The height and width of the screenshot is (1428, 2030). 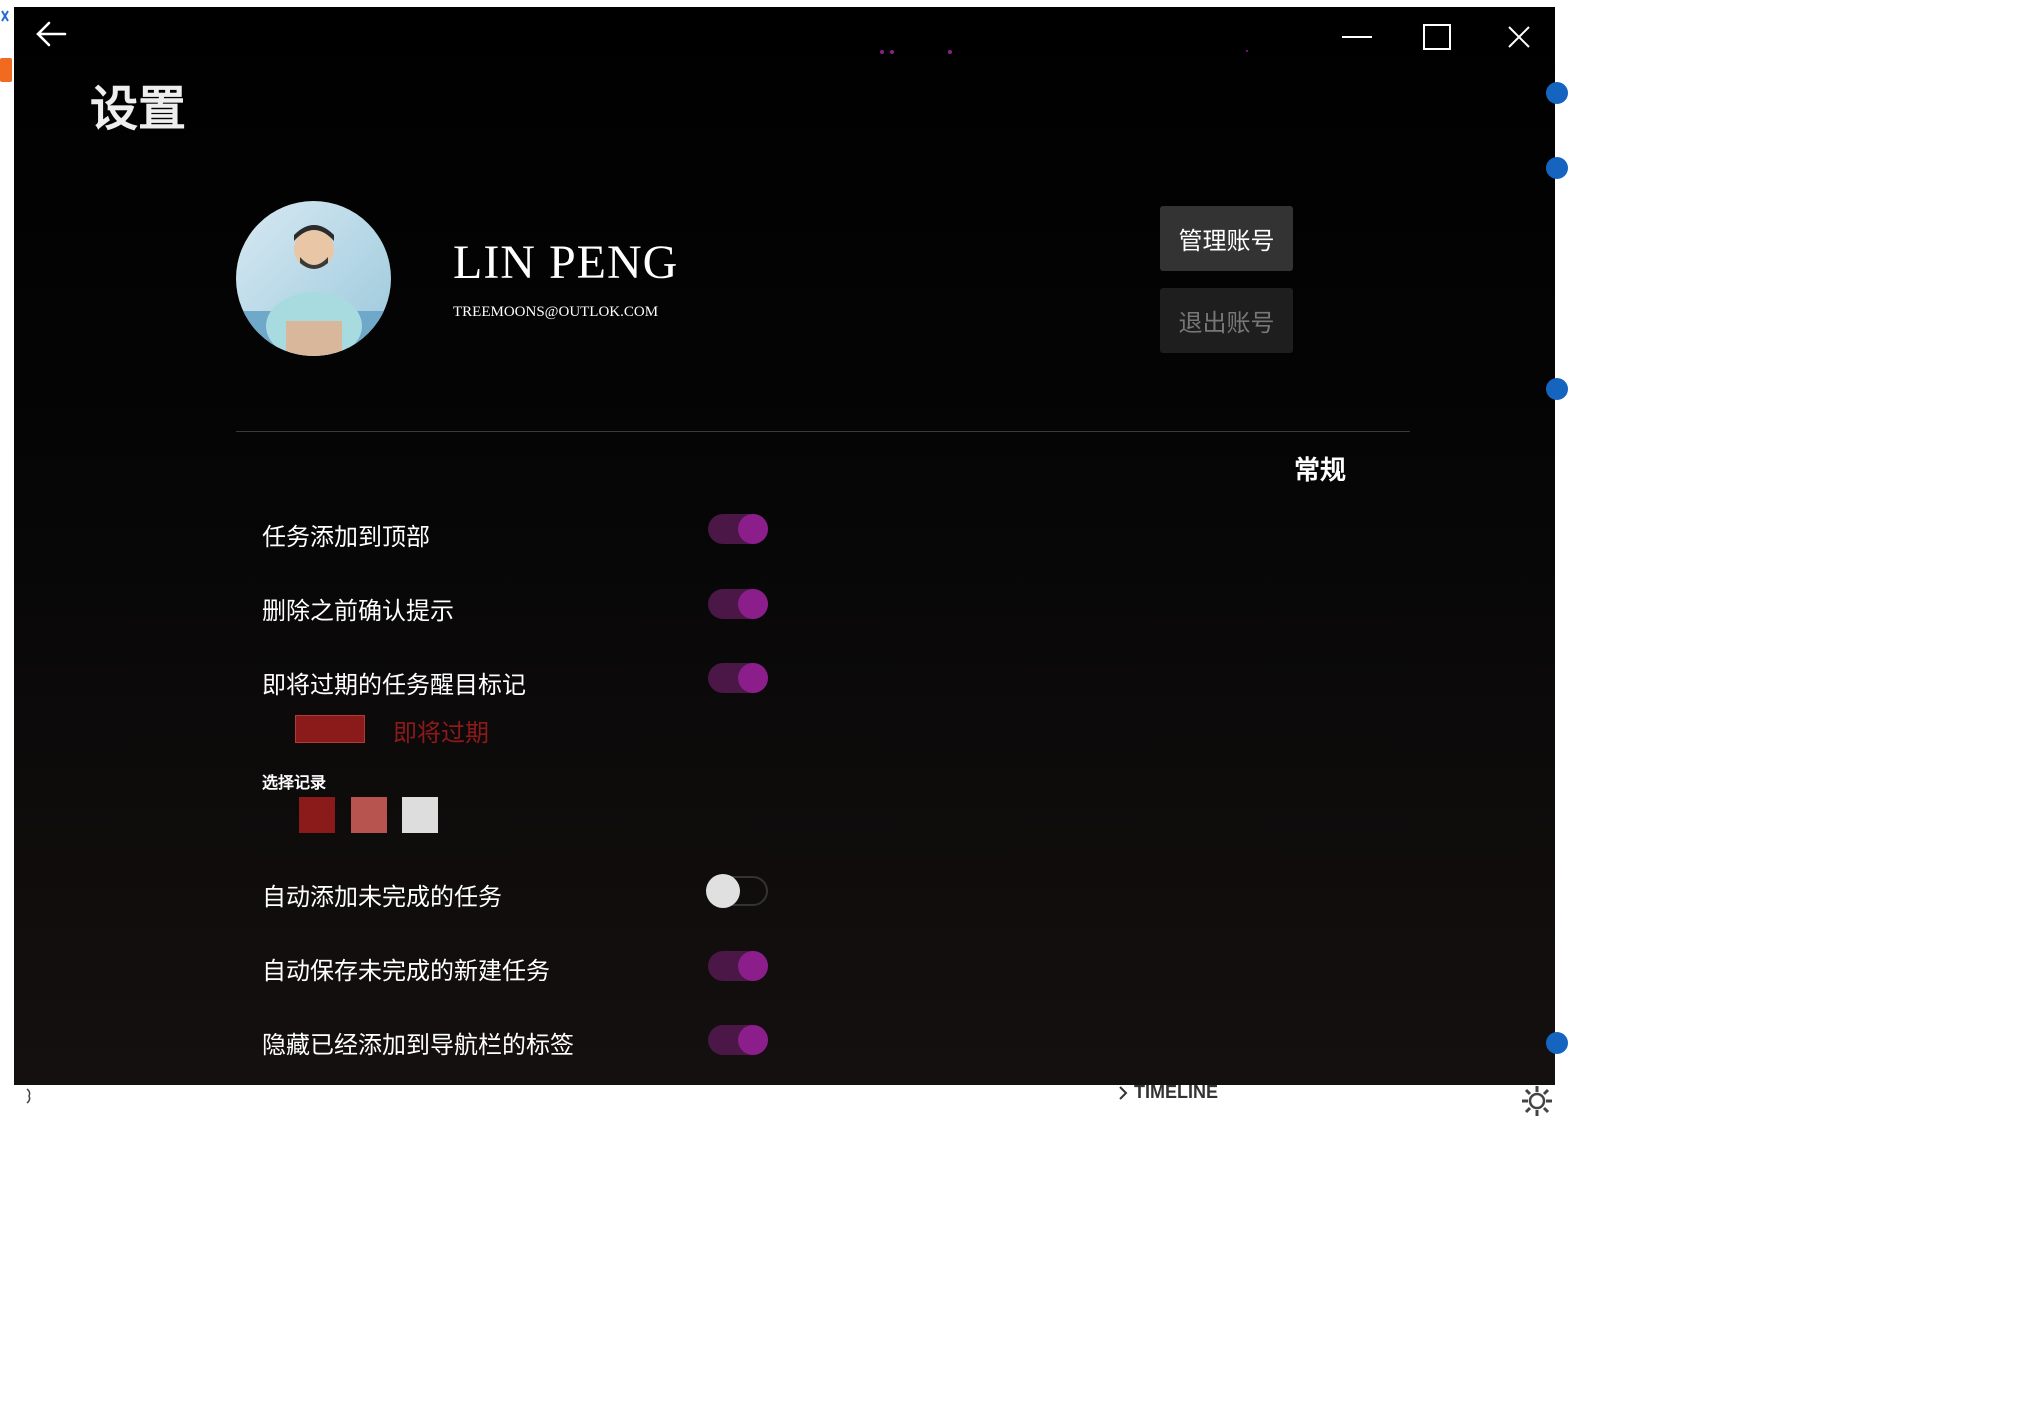 I want to click on desktop-brace-icon, so click(x=30, y=1096).